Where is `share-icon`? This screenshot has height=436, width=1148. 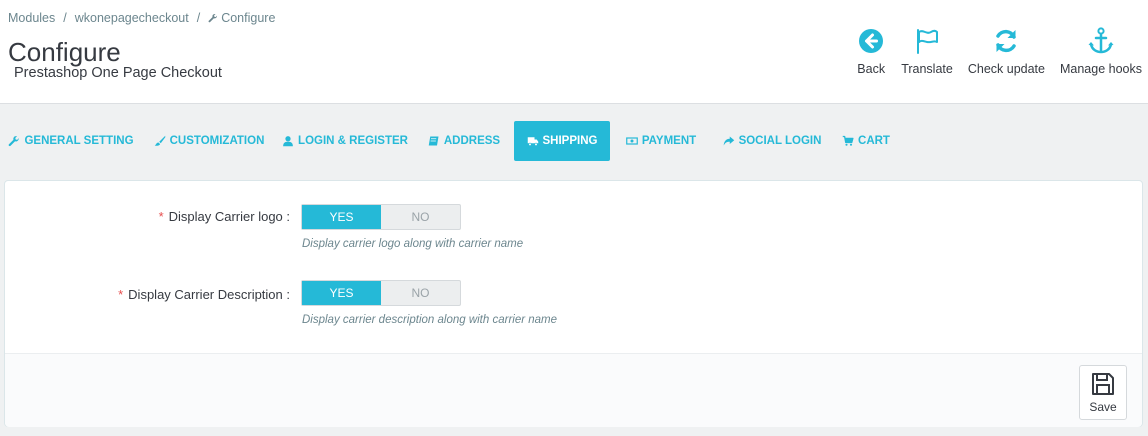
share-icon is located at coordinates (728, 141).